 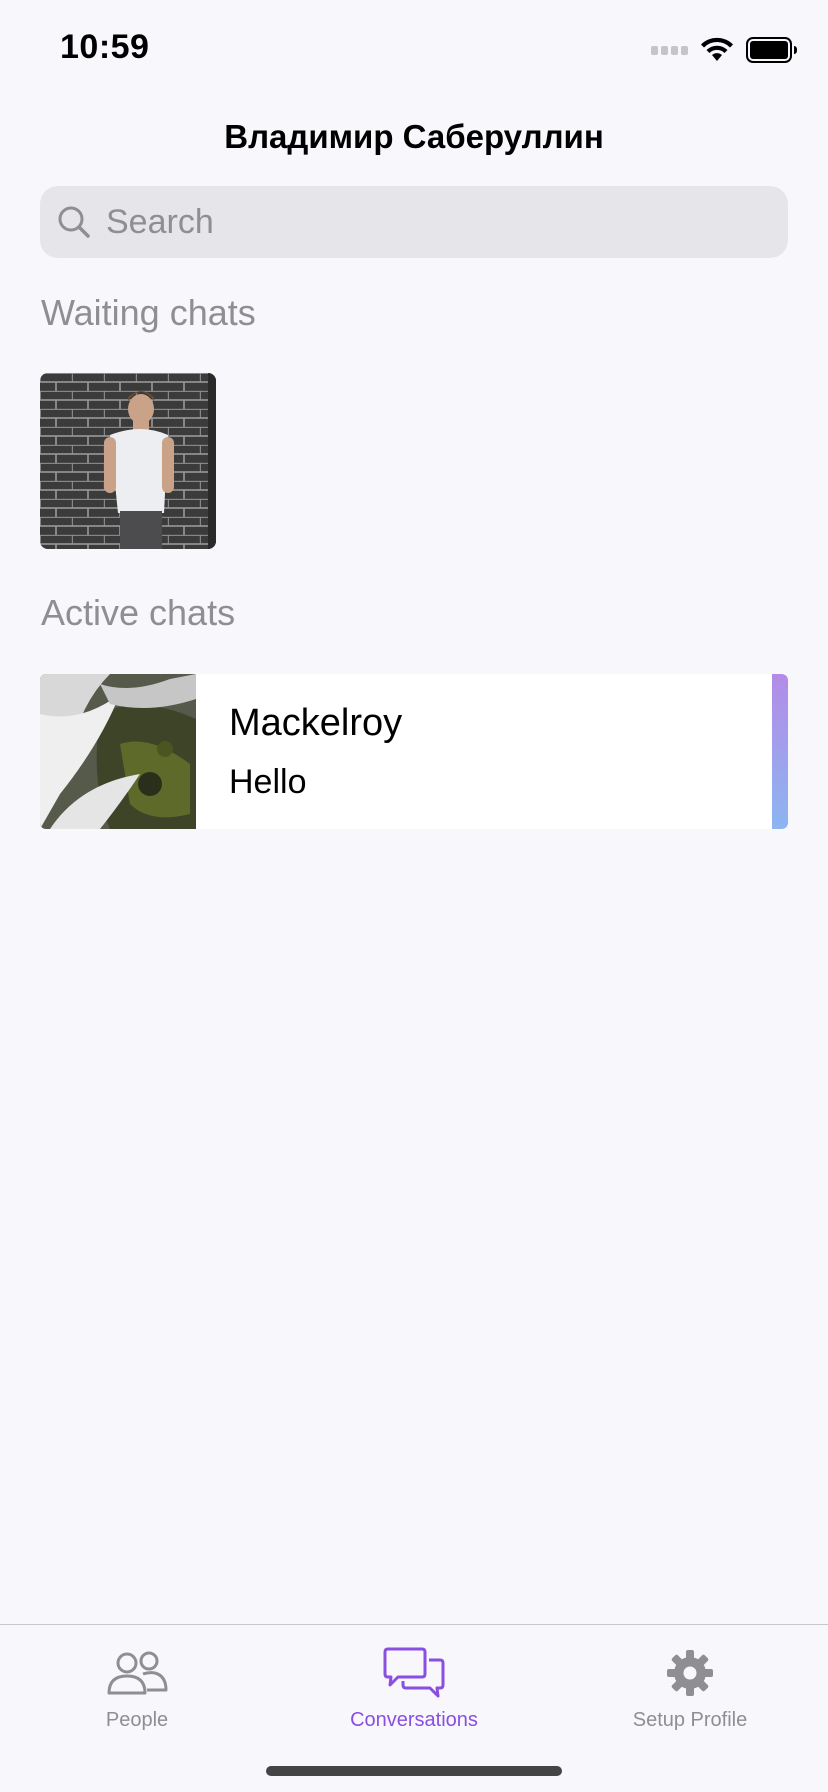 What do you see at coordinates (717, 50) in the screenshot?
I see `wifi-icon` at bounding box center [717, 50].